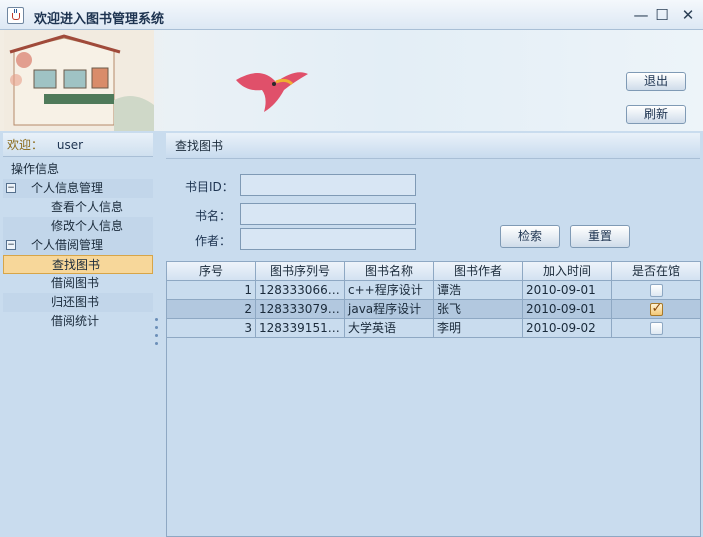 The width and height of the screenshot is (703, 537). I want to click on window-title: 欢迎进入图书管理系统, so click(99, 19).